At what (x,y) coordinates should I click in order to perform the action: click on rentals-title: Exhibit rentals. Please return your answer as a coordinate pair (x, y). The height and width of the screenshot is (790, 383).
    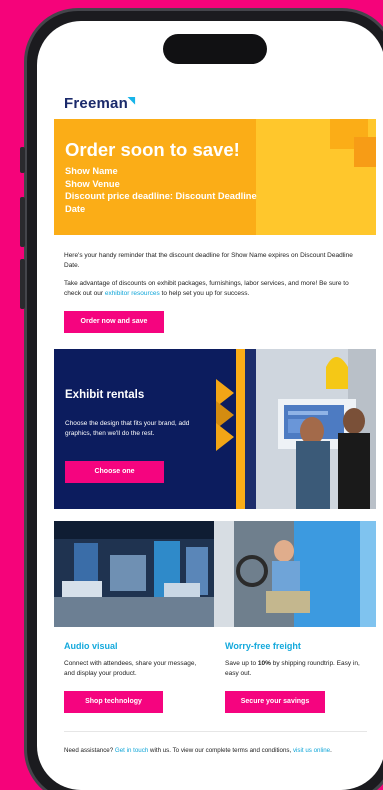
    Looking at the image, I should click on (105, 395).